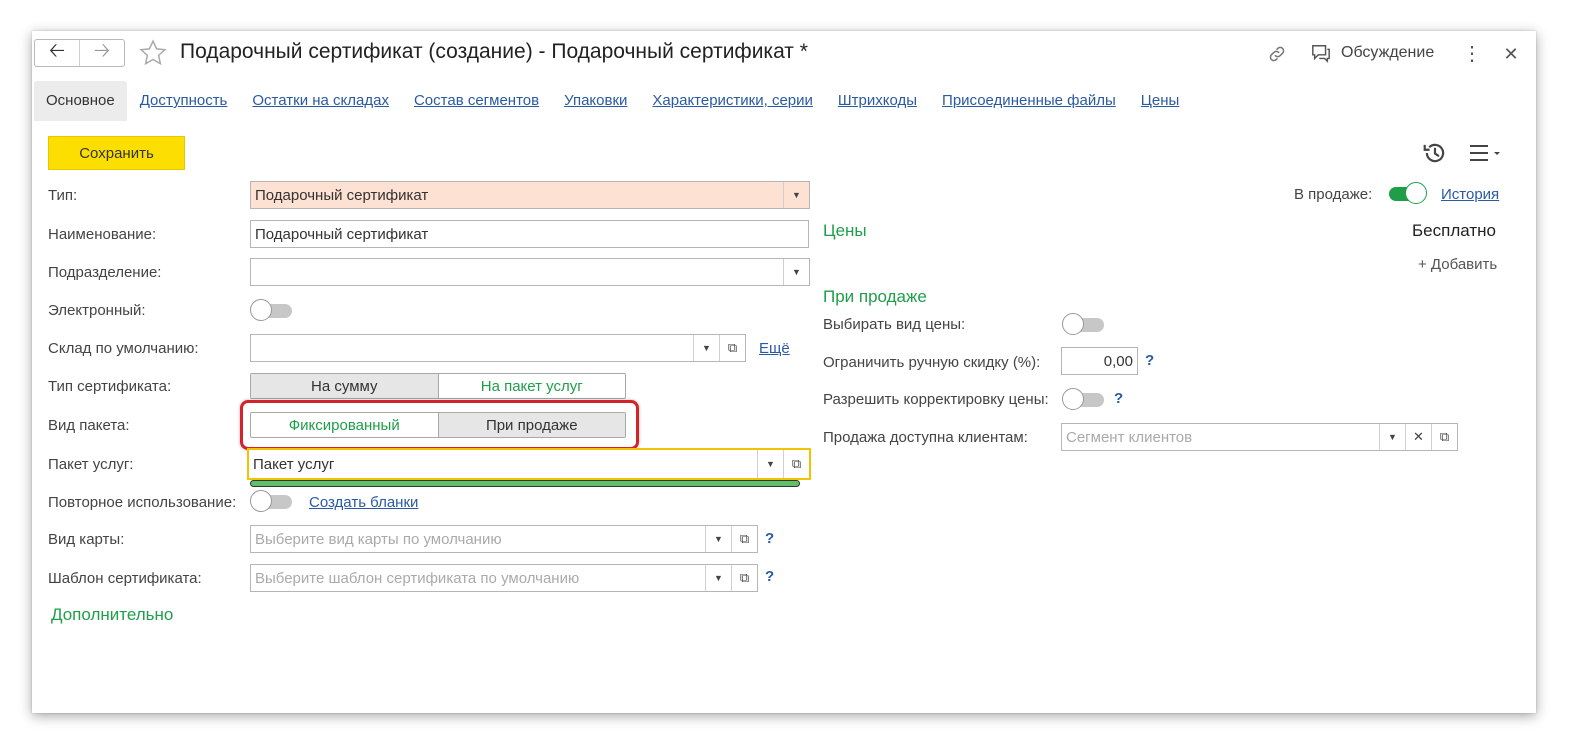 The height and width of the screenshot is (752, 1582). I want to click on history-icon, so click(1435, 153).